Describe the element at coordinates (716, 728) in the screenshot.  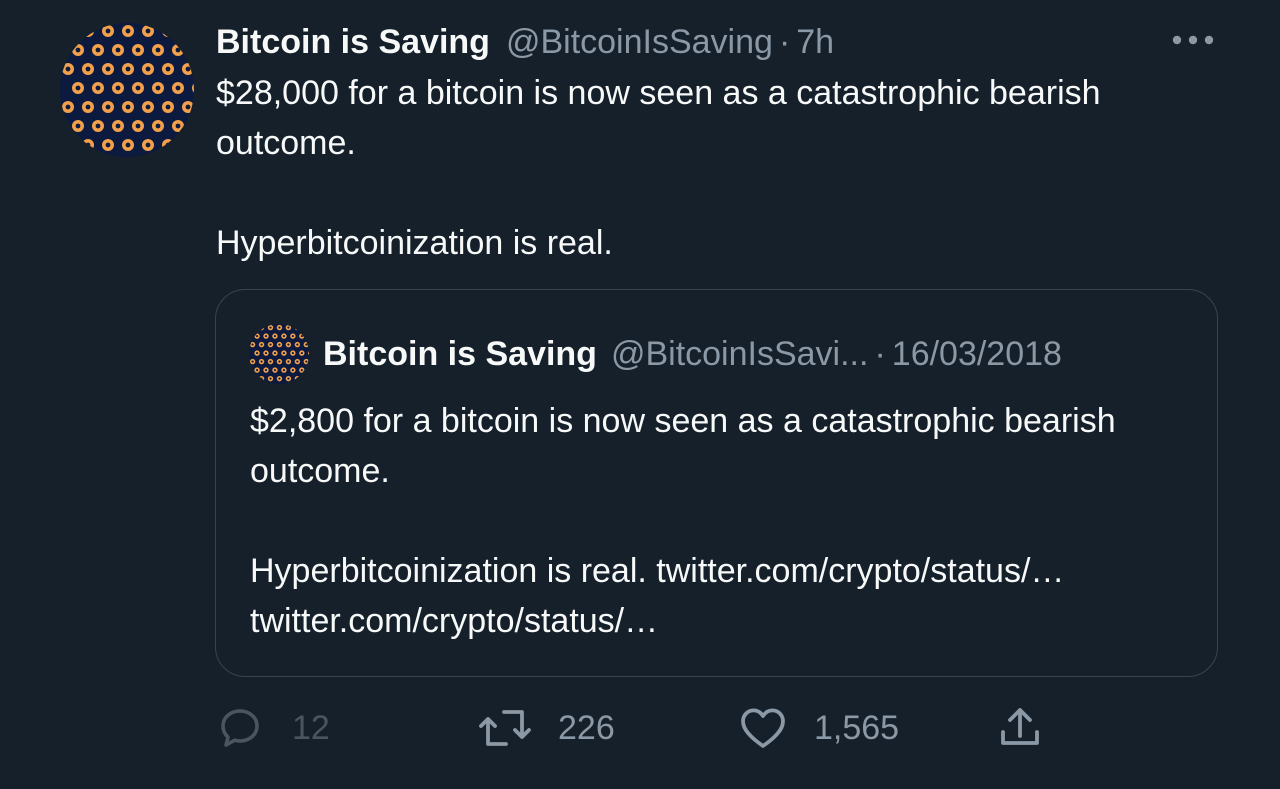
I see `tweet-actions-bar: 12 226 1,565` at that location.